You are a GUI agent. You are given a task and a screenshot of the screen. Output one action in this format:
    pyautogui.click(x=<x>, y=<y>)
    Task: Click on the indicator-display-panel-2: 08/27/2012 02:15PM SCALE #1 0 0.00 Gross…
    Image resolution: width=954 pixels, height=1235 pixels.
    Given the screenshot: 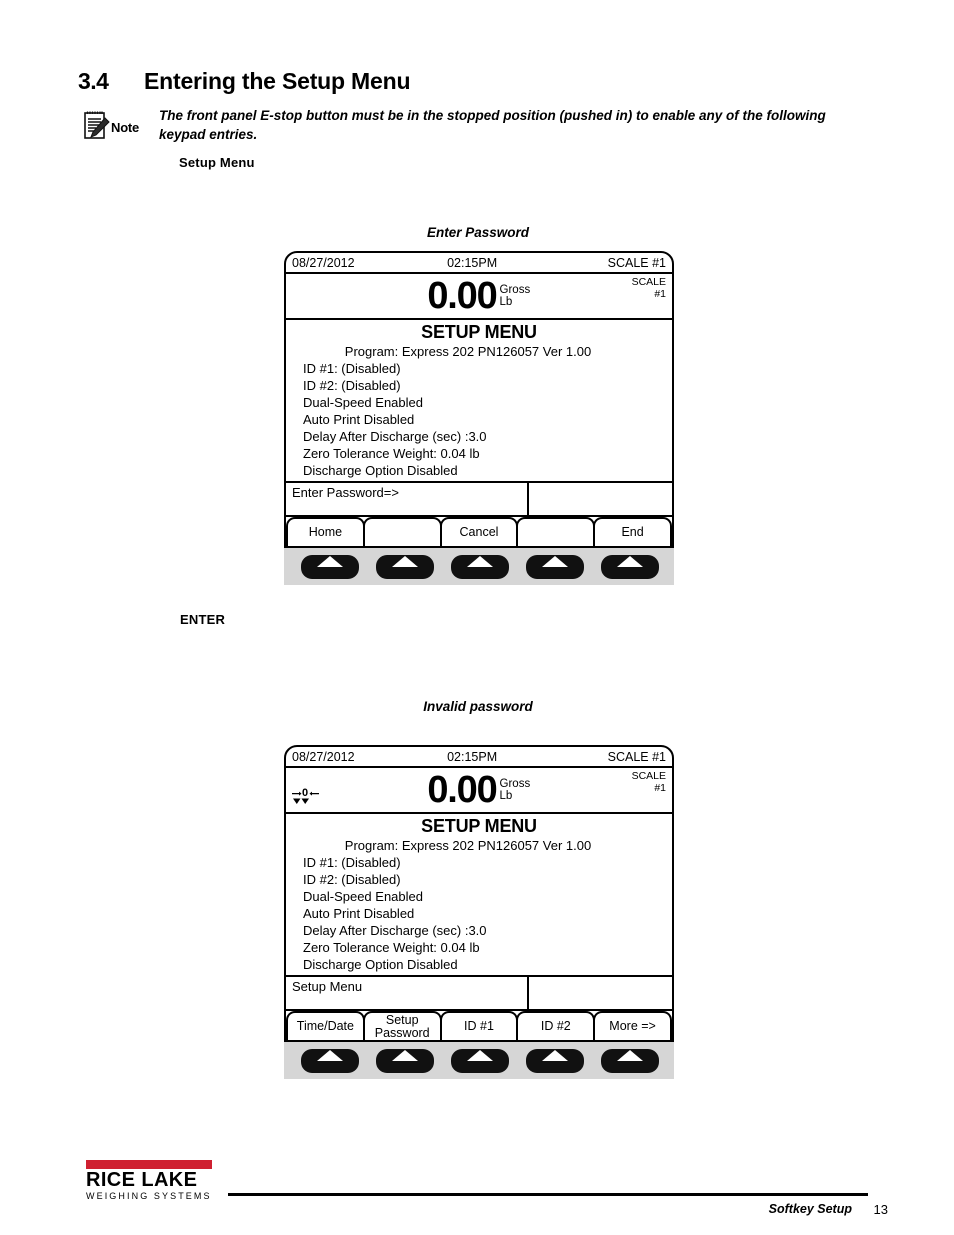 What is the action you would take?
    pyautogui.click(x=479, y=912)
    